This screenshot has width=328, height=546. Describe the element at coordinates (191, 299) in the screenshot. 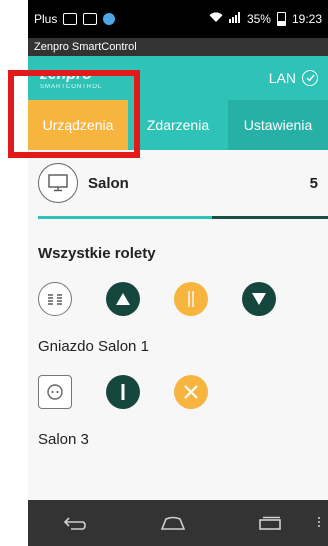

I see `pause-icon` at that location.